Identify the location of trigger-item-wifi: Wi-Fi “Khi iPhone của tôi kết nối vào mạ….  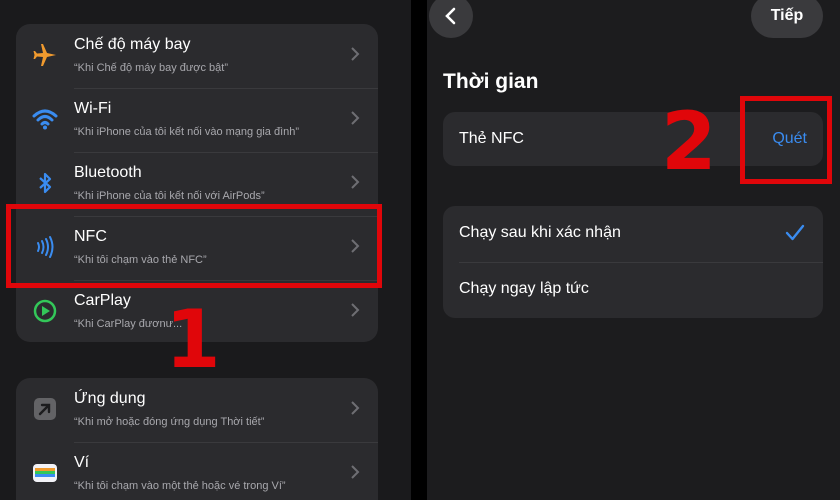
(197, 120).